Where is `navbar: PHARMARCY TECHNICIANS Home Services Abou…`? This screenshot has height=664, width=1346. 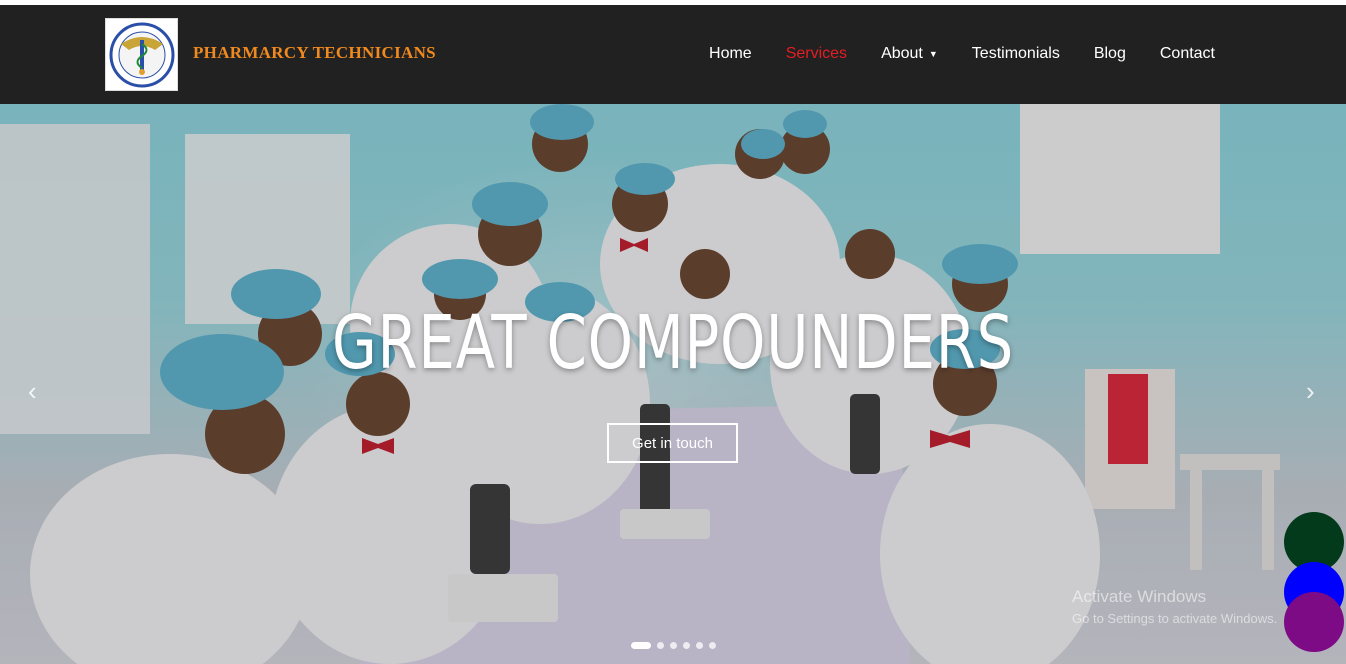 navbar: PHARMARCY TECHNICIANS Home Services Abou… is located at coordinates (673, 54).